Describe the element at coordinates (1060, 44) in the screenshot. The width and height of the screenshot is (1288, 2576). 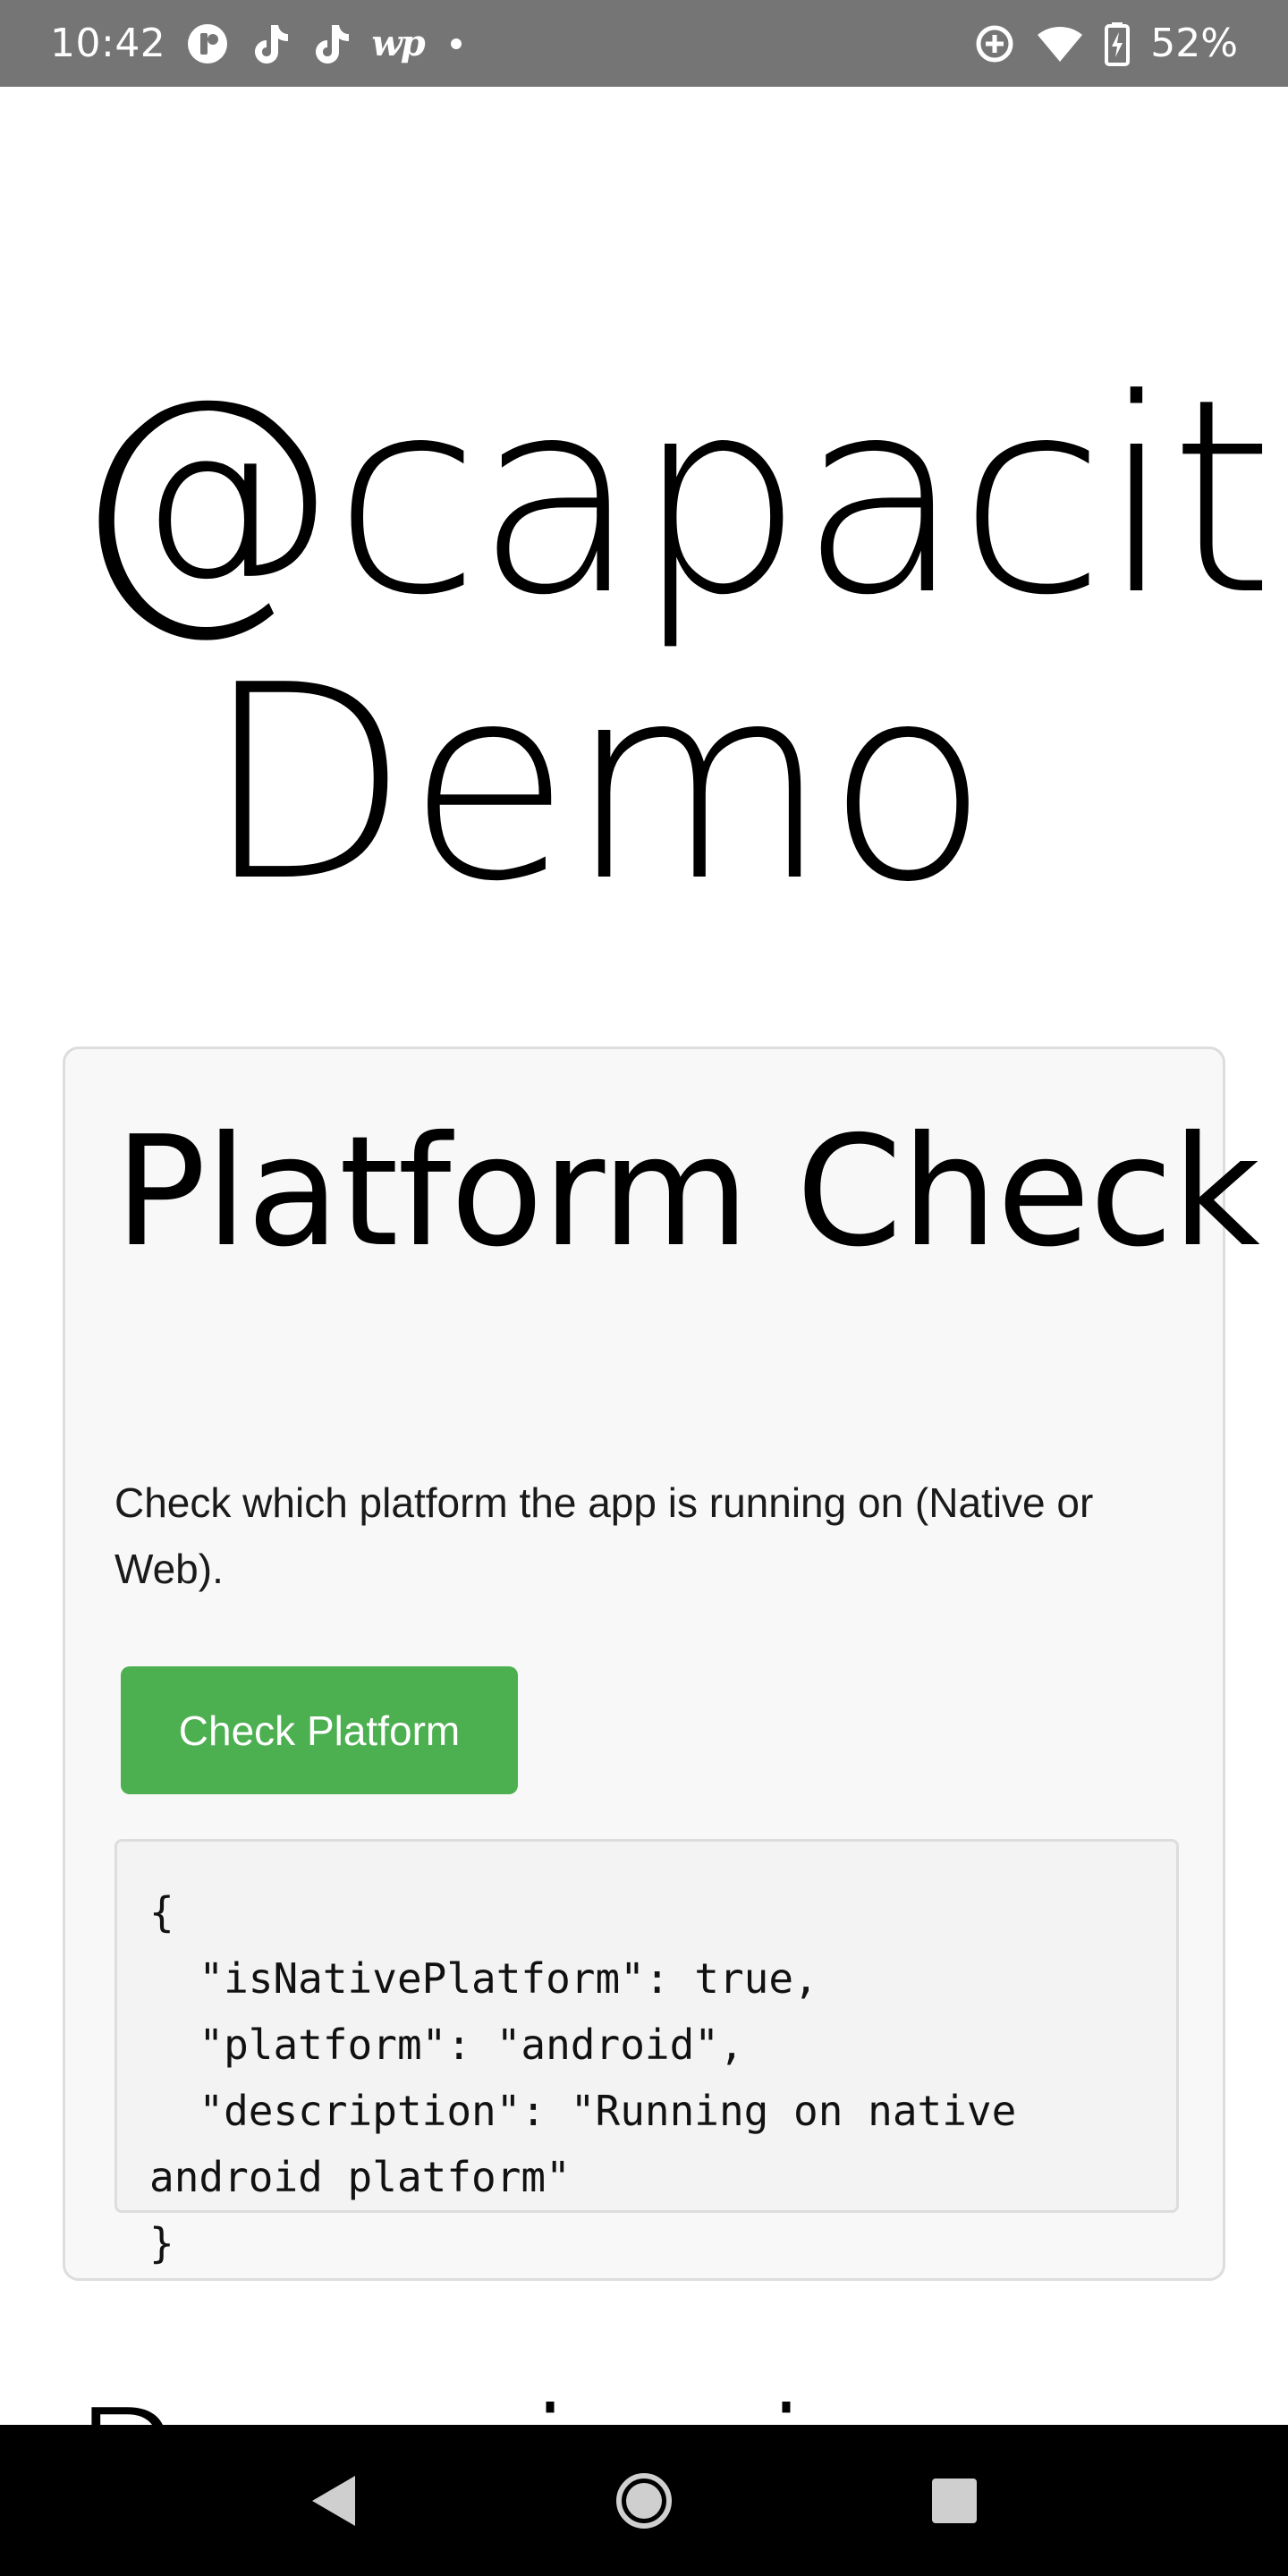
I see `wifi-icon` at that location.